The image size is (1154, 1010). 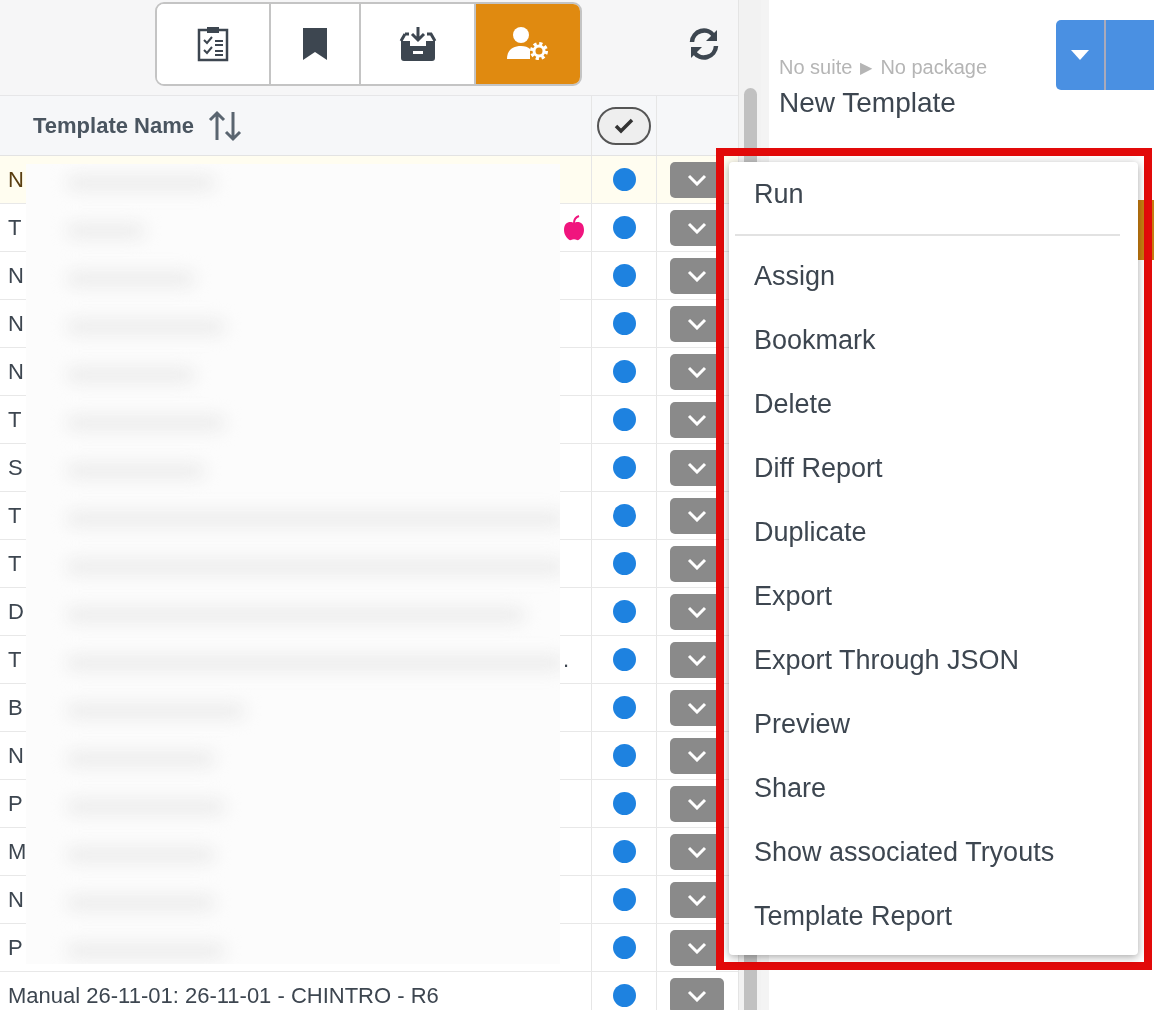 I want to click on menu-item: Show associated Tryouts, so click(x=933, y=852).